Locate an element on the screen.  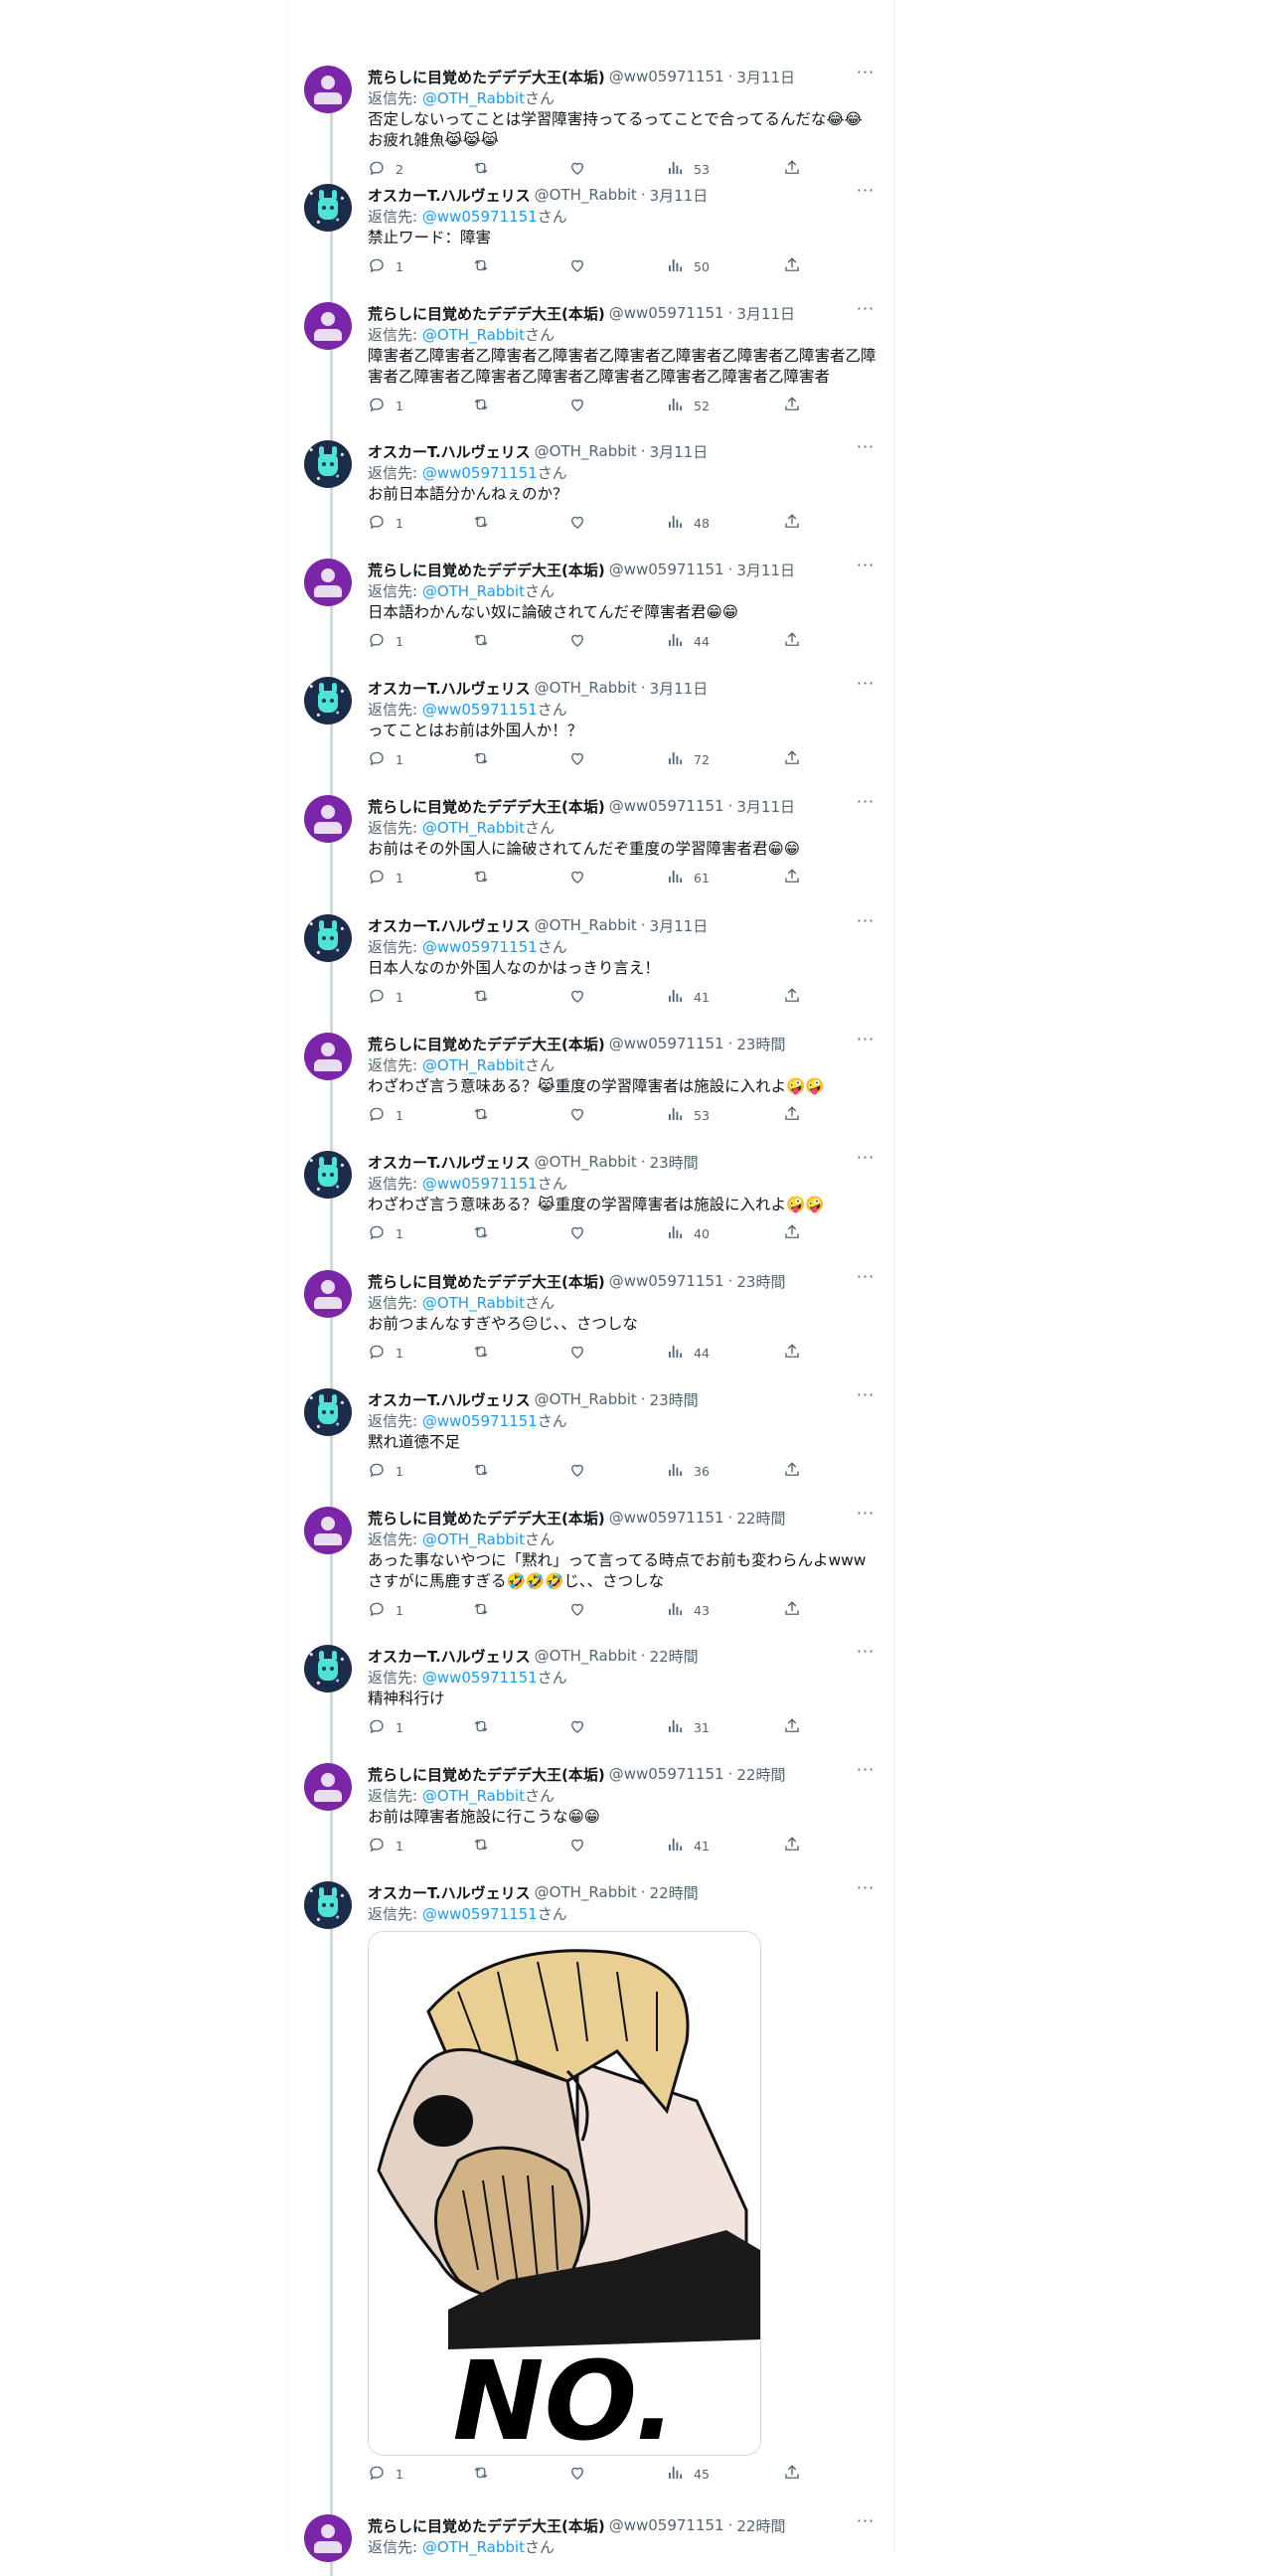
views-button: 44 is located at coordinates (688, 641).